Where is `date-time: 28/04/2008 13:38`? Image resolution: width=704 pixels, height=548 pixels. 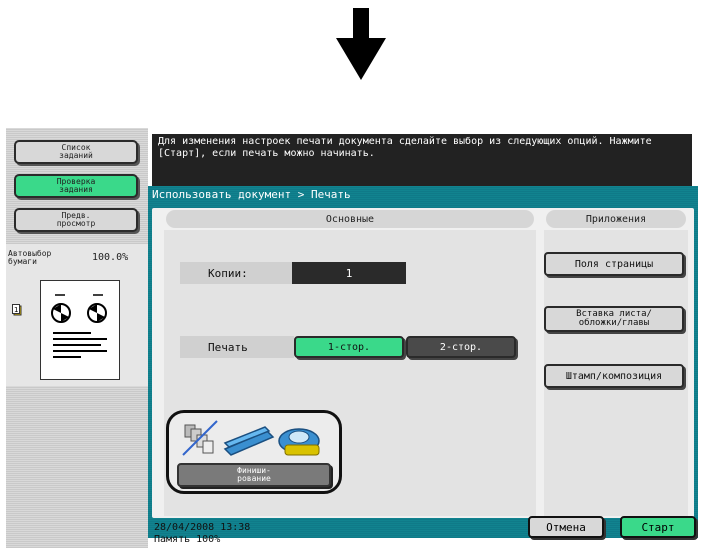 date-time: 28/04/2008 13:38 is located at coordinates (202, 527).